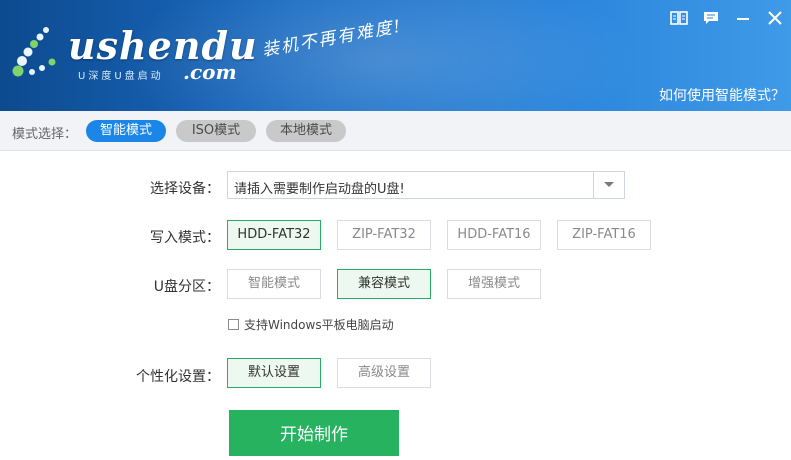 This screenshot has width=791, height=460. I want to click on write-mode-zip-fat32: ZIP-FAT32, so click(384, 235).